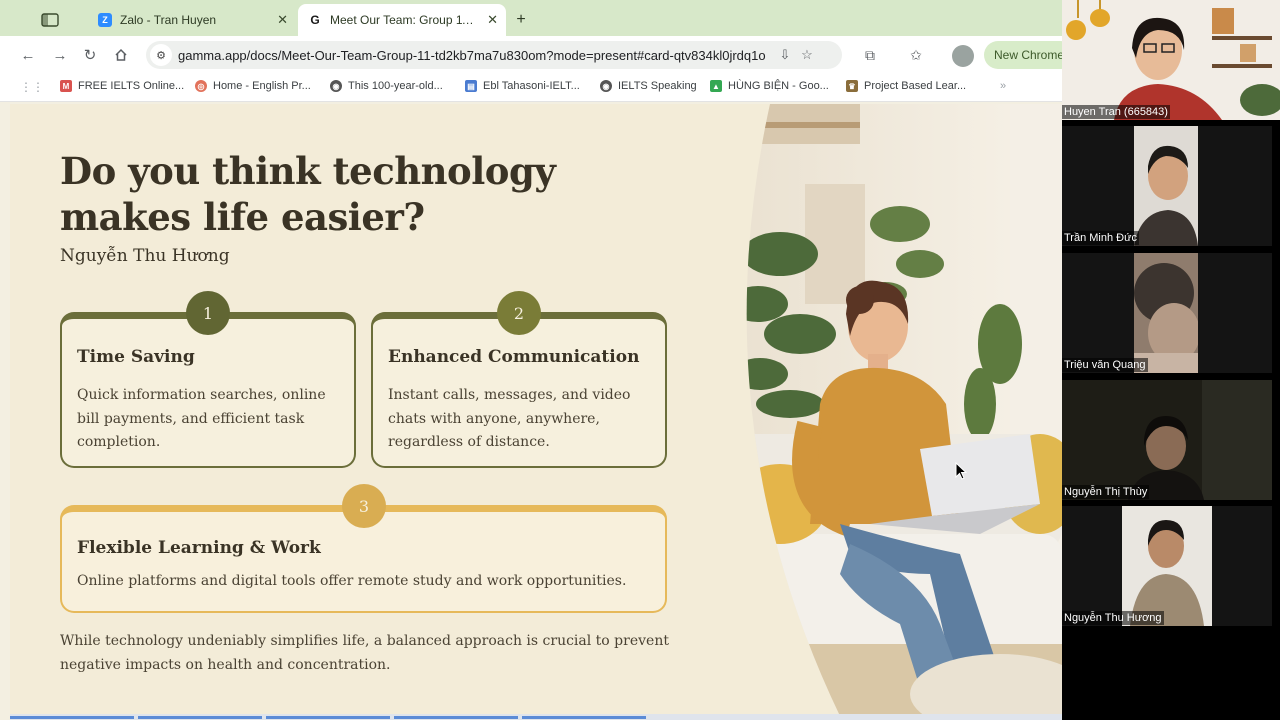 The image size is (1280, 720). What do you see at coordinates (66, 86) in the screenshot?
I see `bookmark-favicon-icon: M` at bounding box center [66, 86].